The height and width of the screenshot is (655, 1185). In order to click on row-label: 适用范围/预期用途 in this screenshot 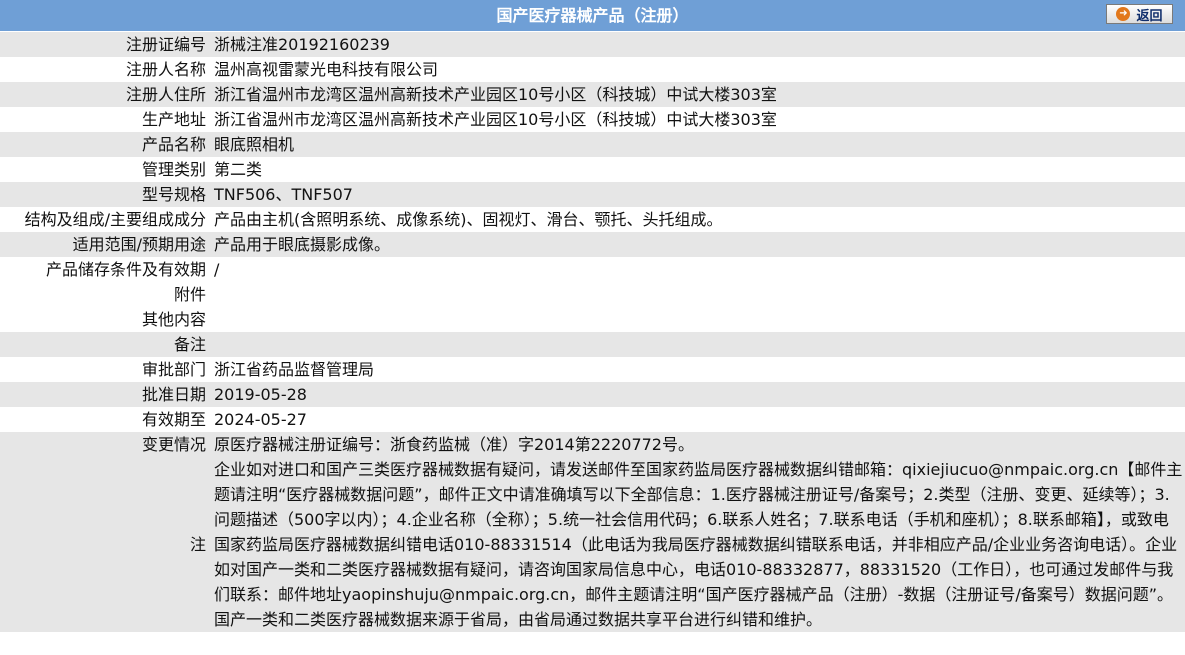, I will do `click(105, 244)`.